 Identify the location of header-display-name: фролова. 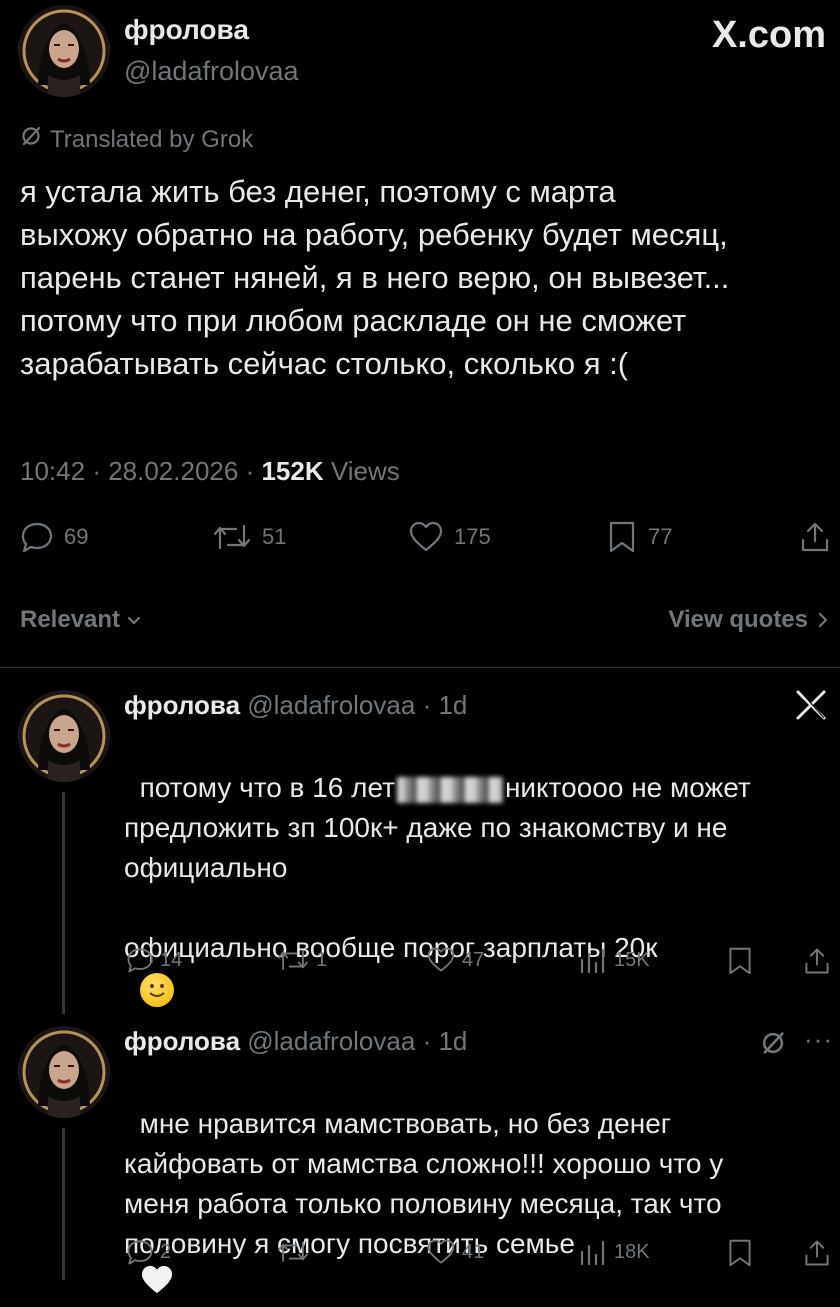
(186, 30).